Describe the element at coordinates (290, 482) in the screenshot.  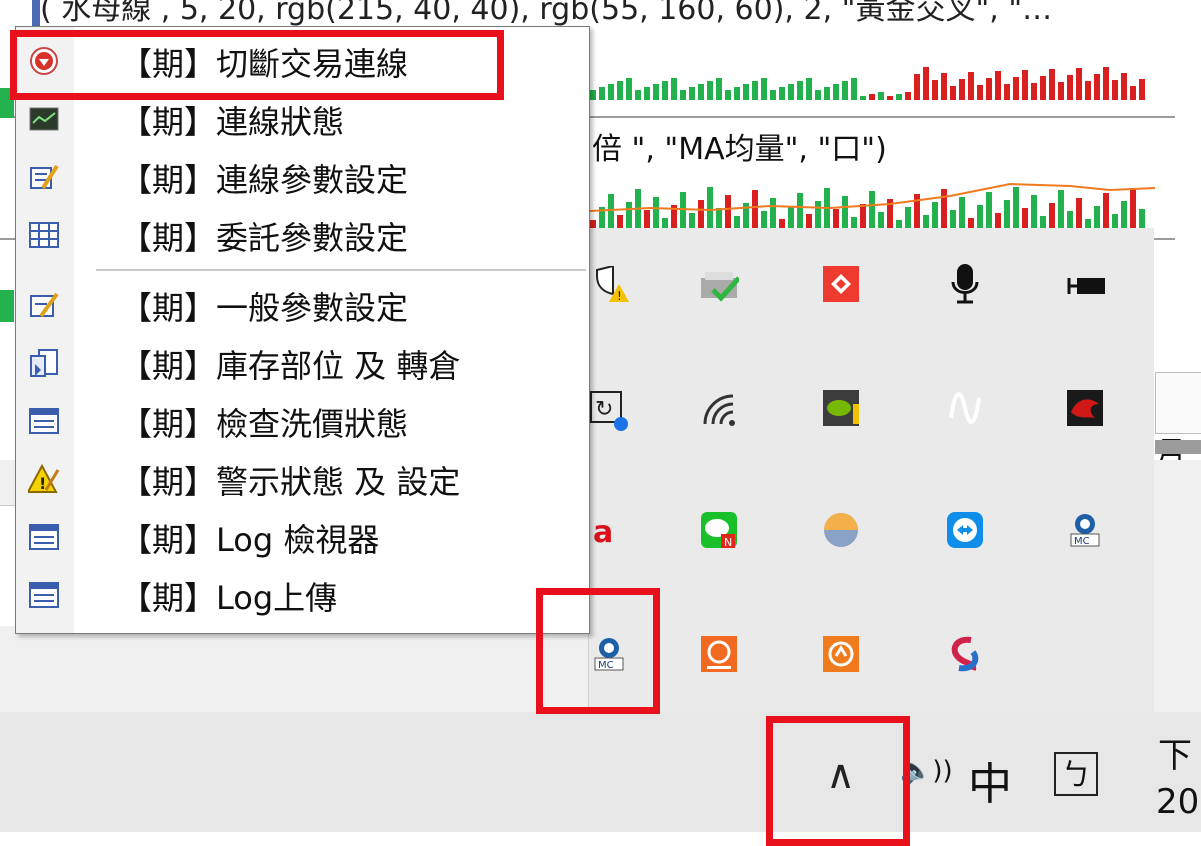
I see `menu-item-label: 【期】警示狀態 及 設定` at that location.